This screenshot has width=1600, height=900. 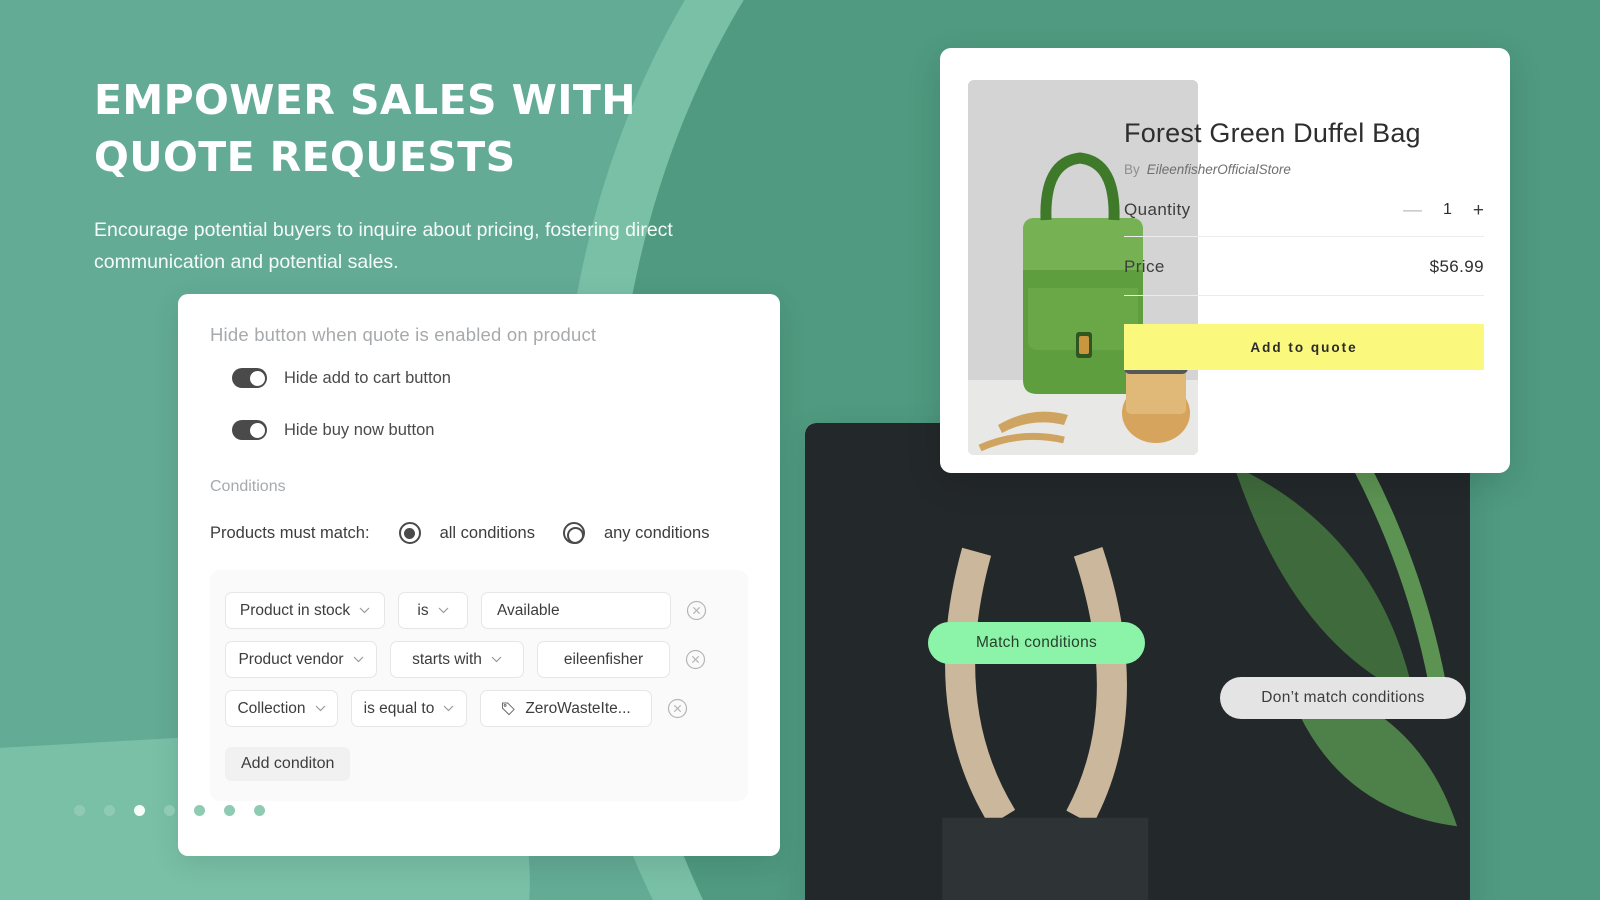 I want to click on condition-row: Product in stock is Available, so click(x=477, y=610).